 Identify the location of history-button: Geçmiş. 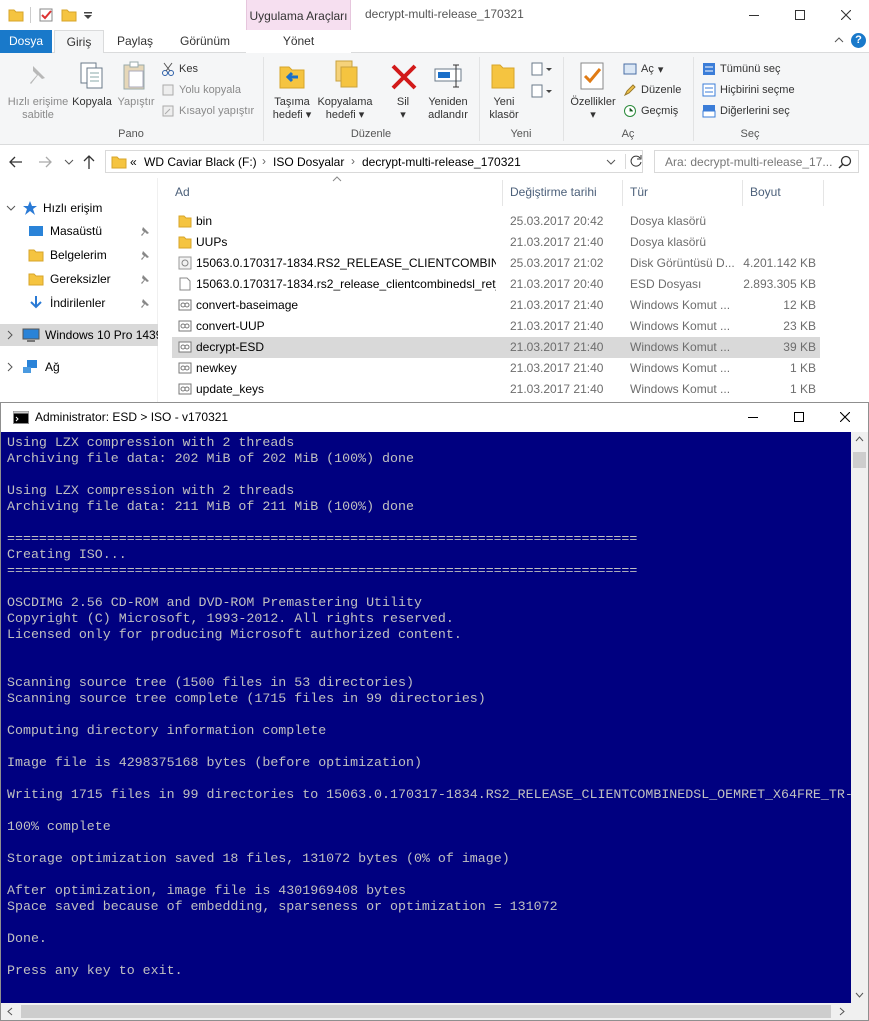
(650, 111).